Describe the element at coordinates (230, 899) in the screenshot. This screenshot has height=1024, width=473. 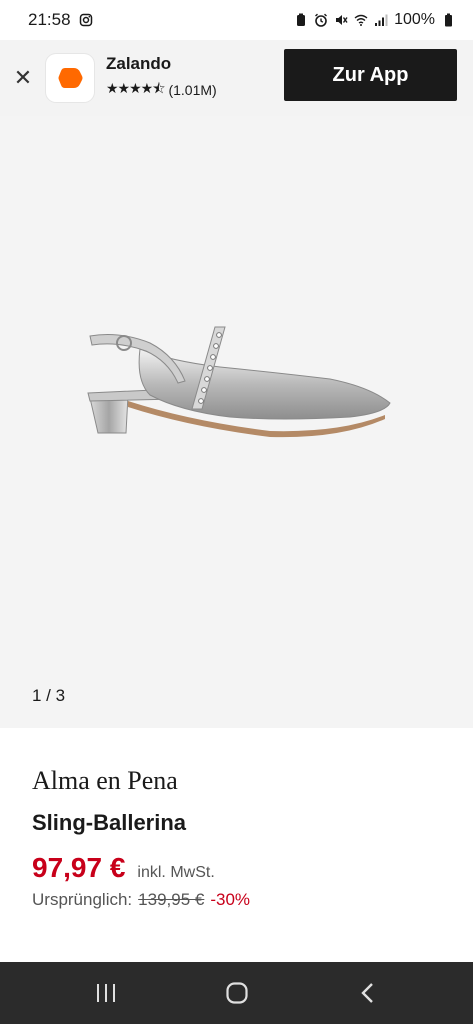
I see `discount-badge: -30%` at that location.